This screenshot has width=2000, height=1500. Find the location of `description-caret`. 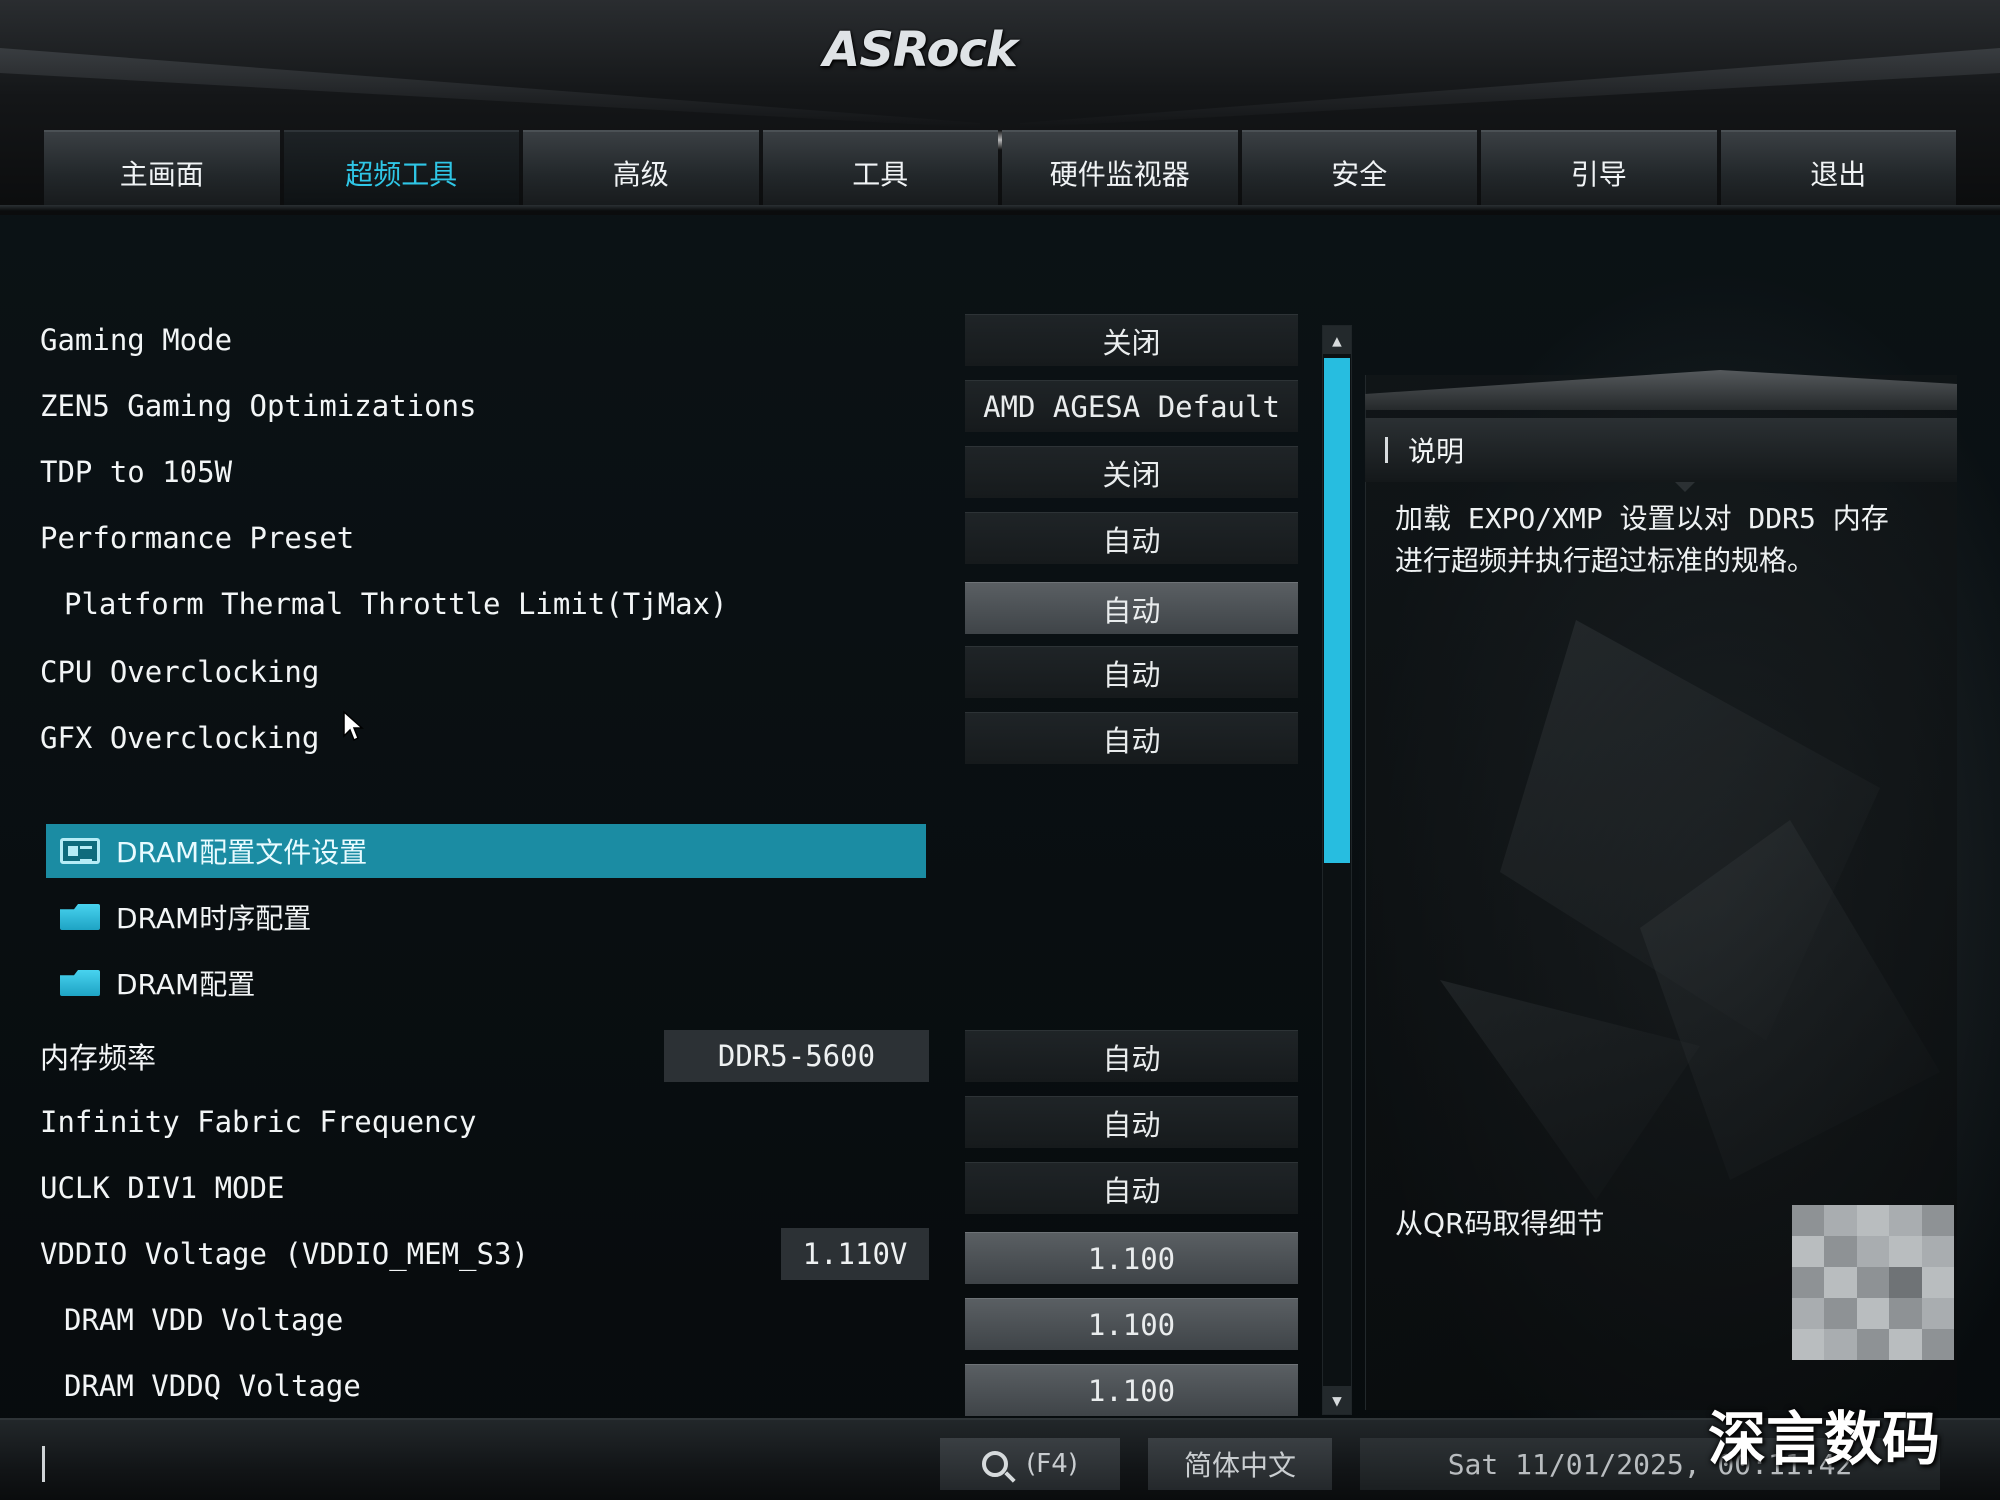

description-caret is located at coordinates (1685, 487).